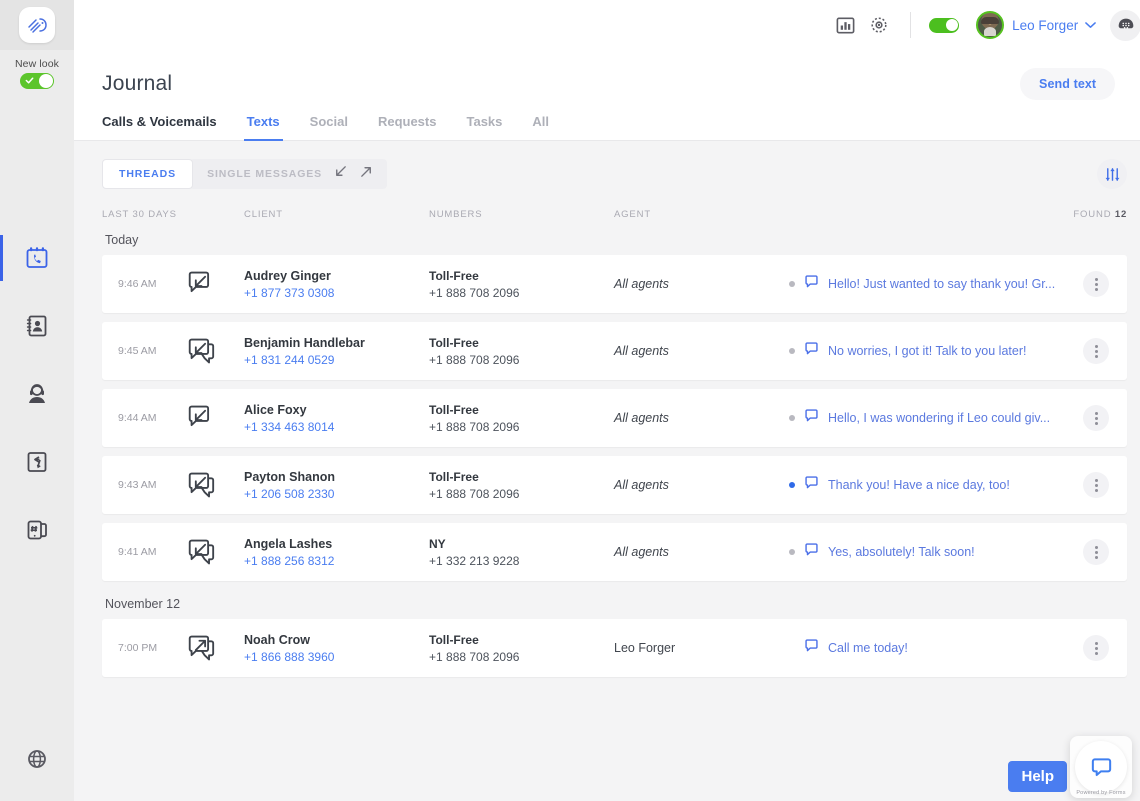 The width and height of the screenshot is (1140, 801). What do you see at coordinates (137, 83) in the screenshot?
I see `page-title: Journal` at bounding box center [137, 83].